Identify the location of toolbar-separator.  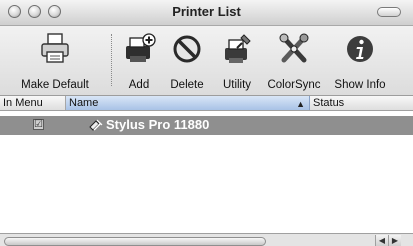
(111, 60).